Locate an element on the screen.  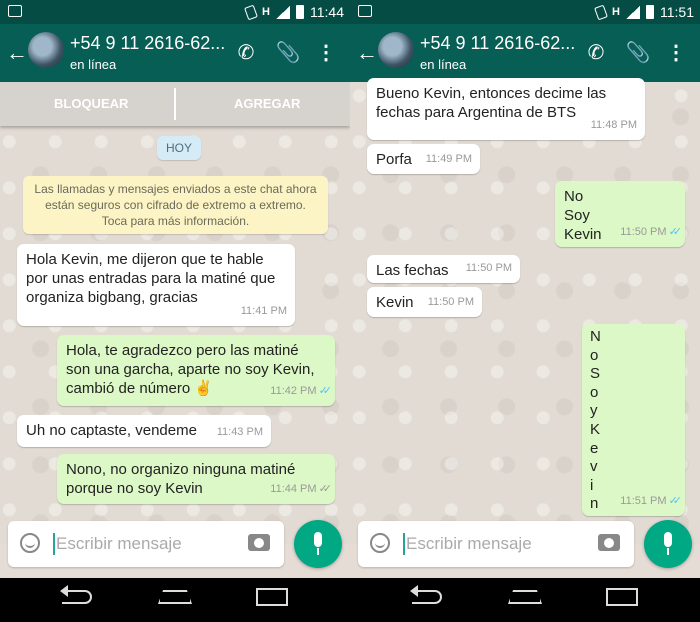
message-bubble: Porfa 11:49 PM is located at coordinates (423, 159).